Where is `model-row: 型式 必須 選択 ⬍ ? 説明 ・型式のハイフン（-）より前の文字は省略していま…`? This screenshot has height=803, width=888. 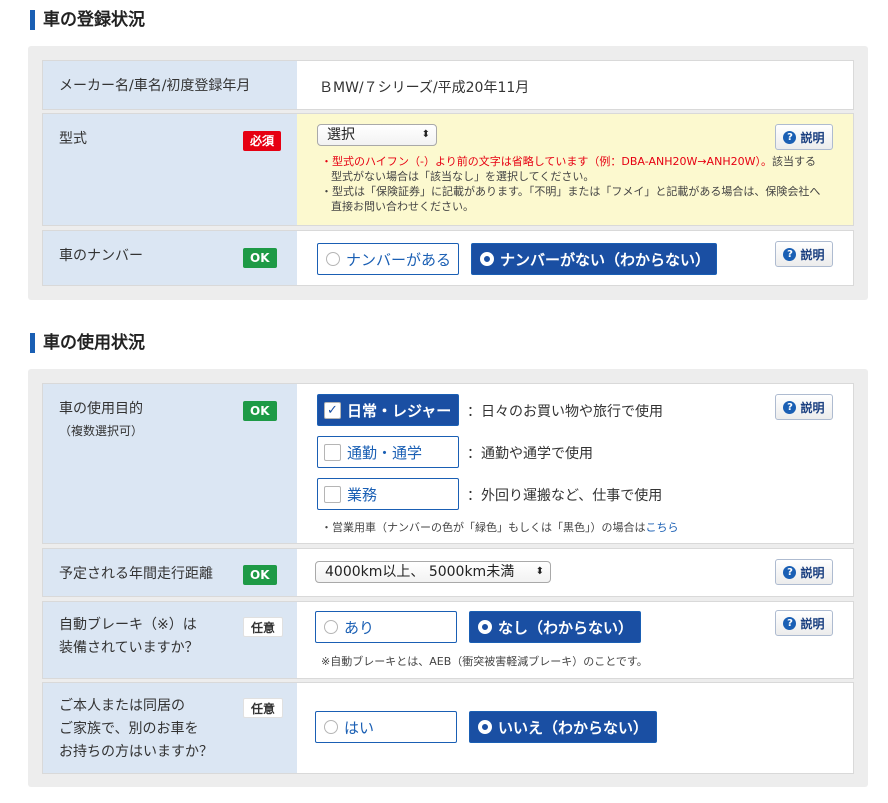 model-row: 型式 必須 選択 ⬍ ? 説明 ・型式のハイフン（-）より前の文字は省略していま… is located at coordinates (448, 169).